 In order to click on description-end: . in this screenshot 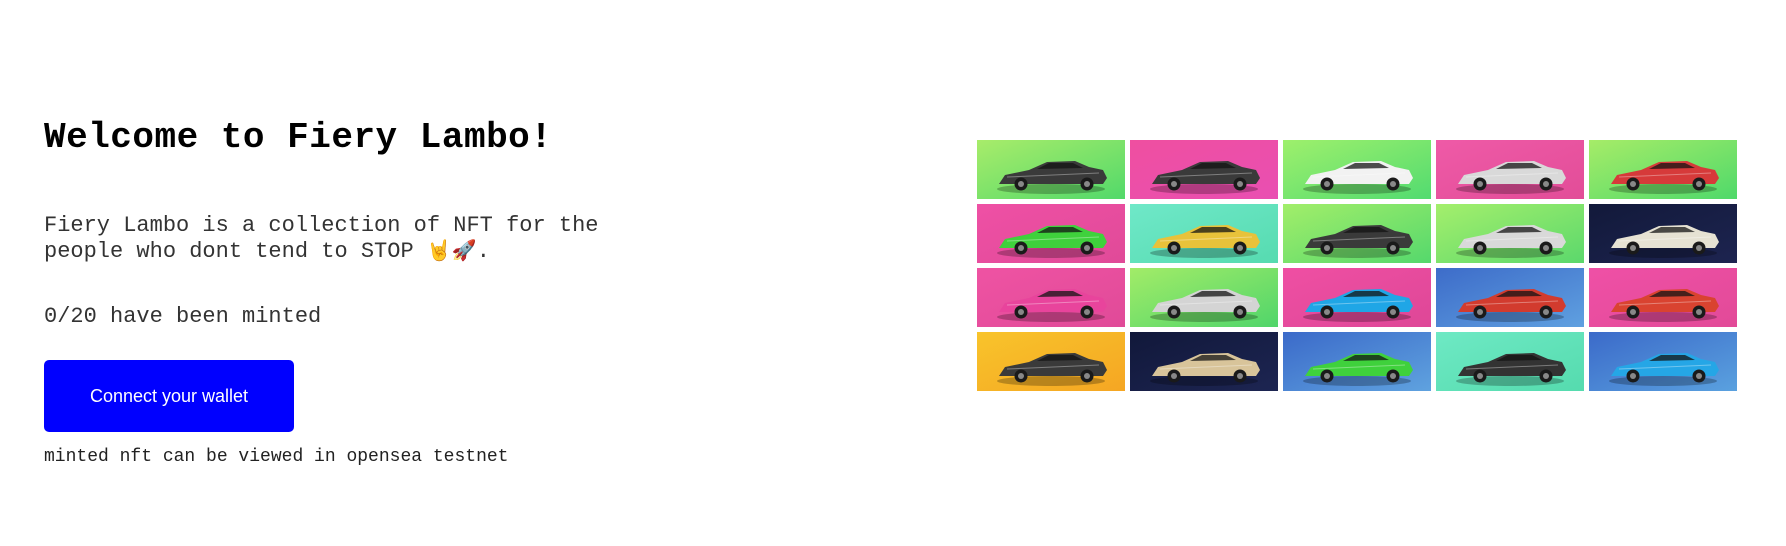, I will do `click(483, 251)`.